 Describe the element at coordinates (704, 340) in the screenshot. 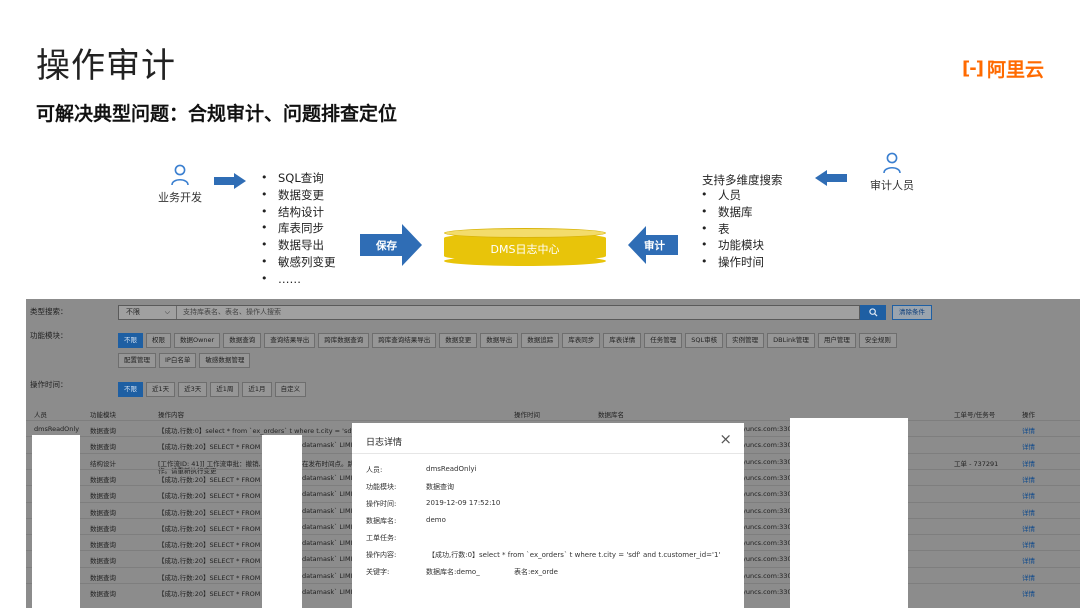

I see `filter-chip: SQL审核` at that location.